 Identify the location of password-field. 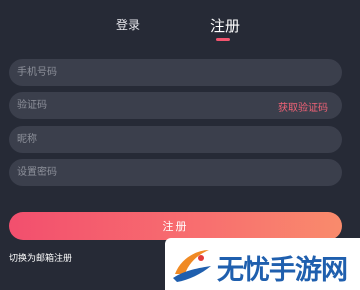
(175, 172).